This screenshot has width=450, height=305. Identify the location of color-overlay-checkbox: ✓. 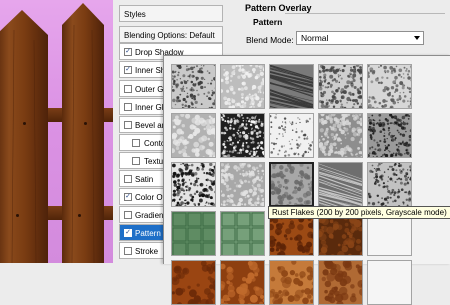
(128, 197).